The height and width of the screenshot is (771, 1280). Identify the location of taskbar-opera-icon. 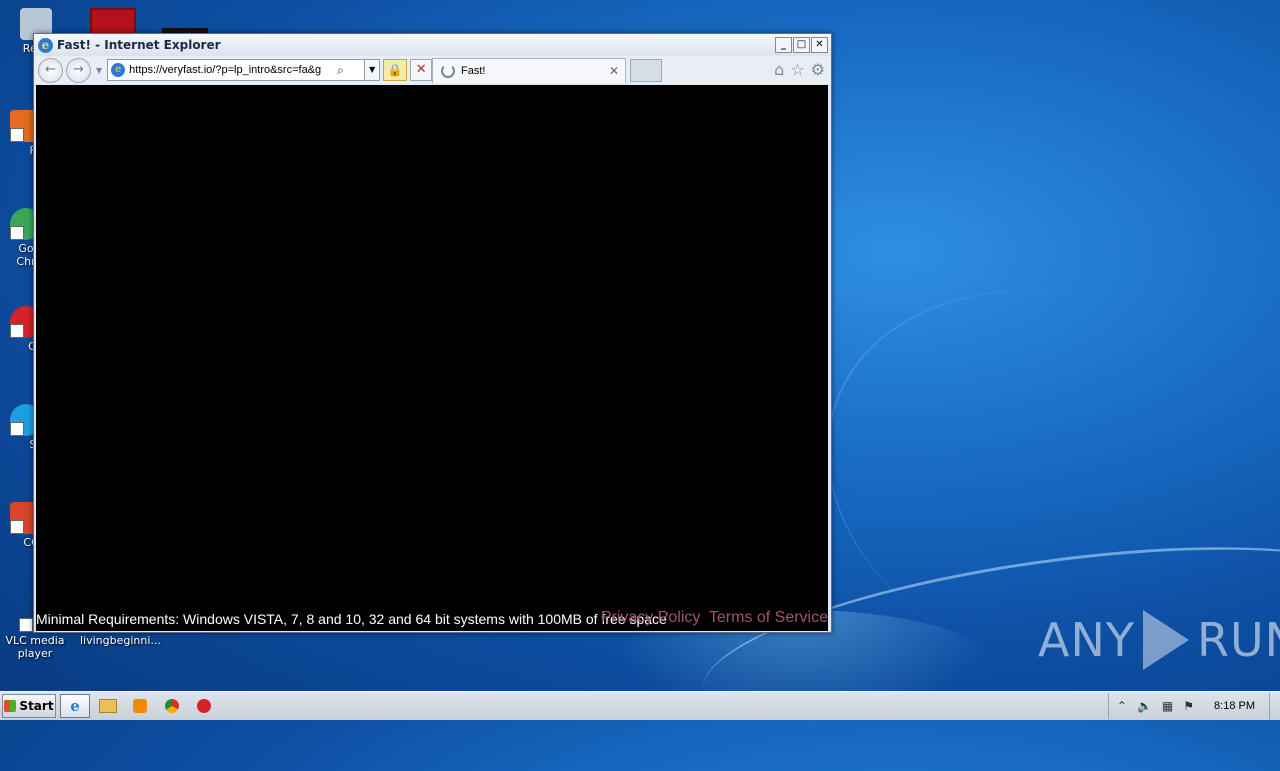
(204, 706).